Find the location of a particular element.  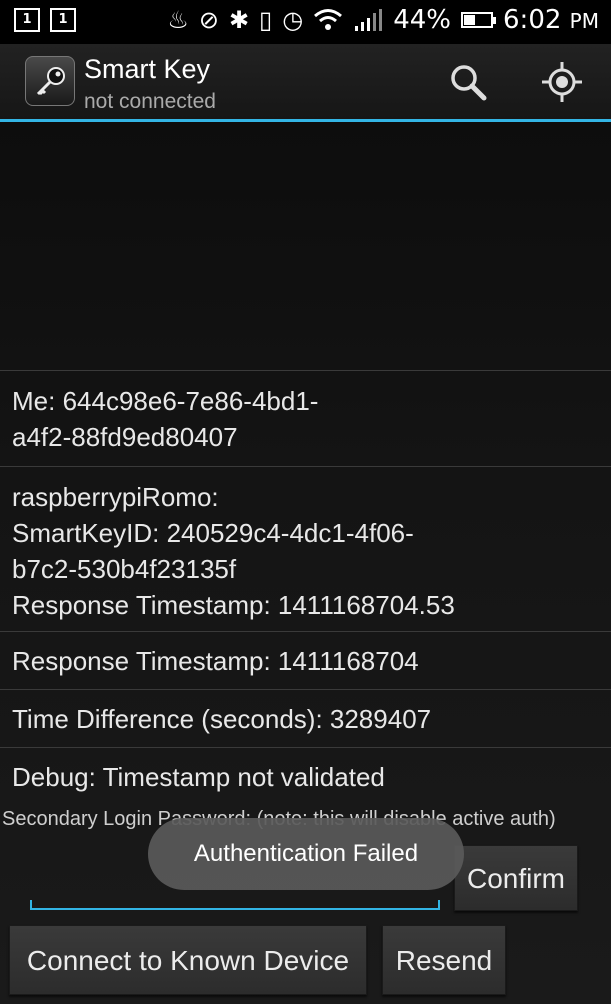

list-item-response: Response Timestamp: 1411168704 is located at coordinates (305, 660).